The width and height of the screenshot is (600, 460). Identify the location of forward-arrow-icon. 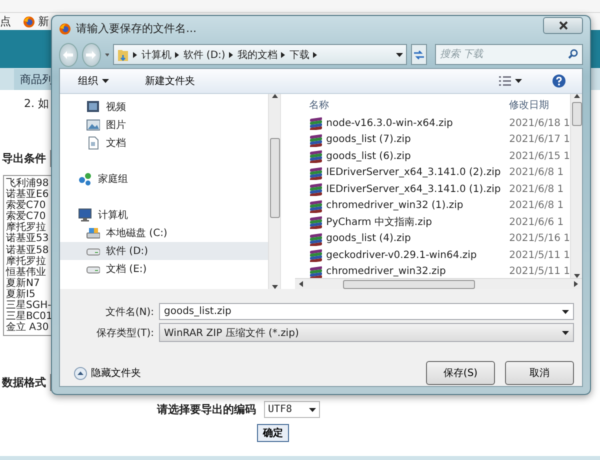
(91, 55).